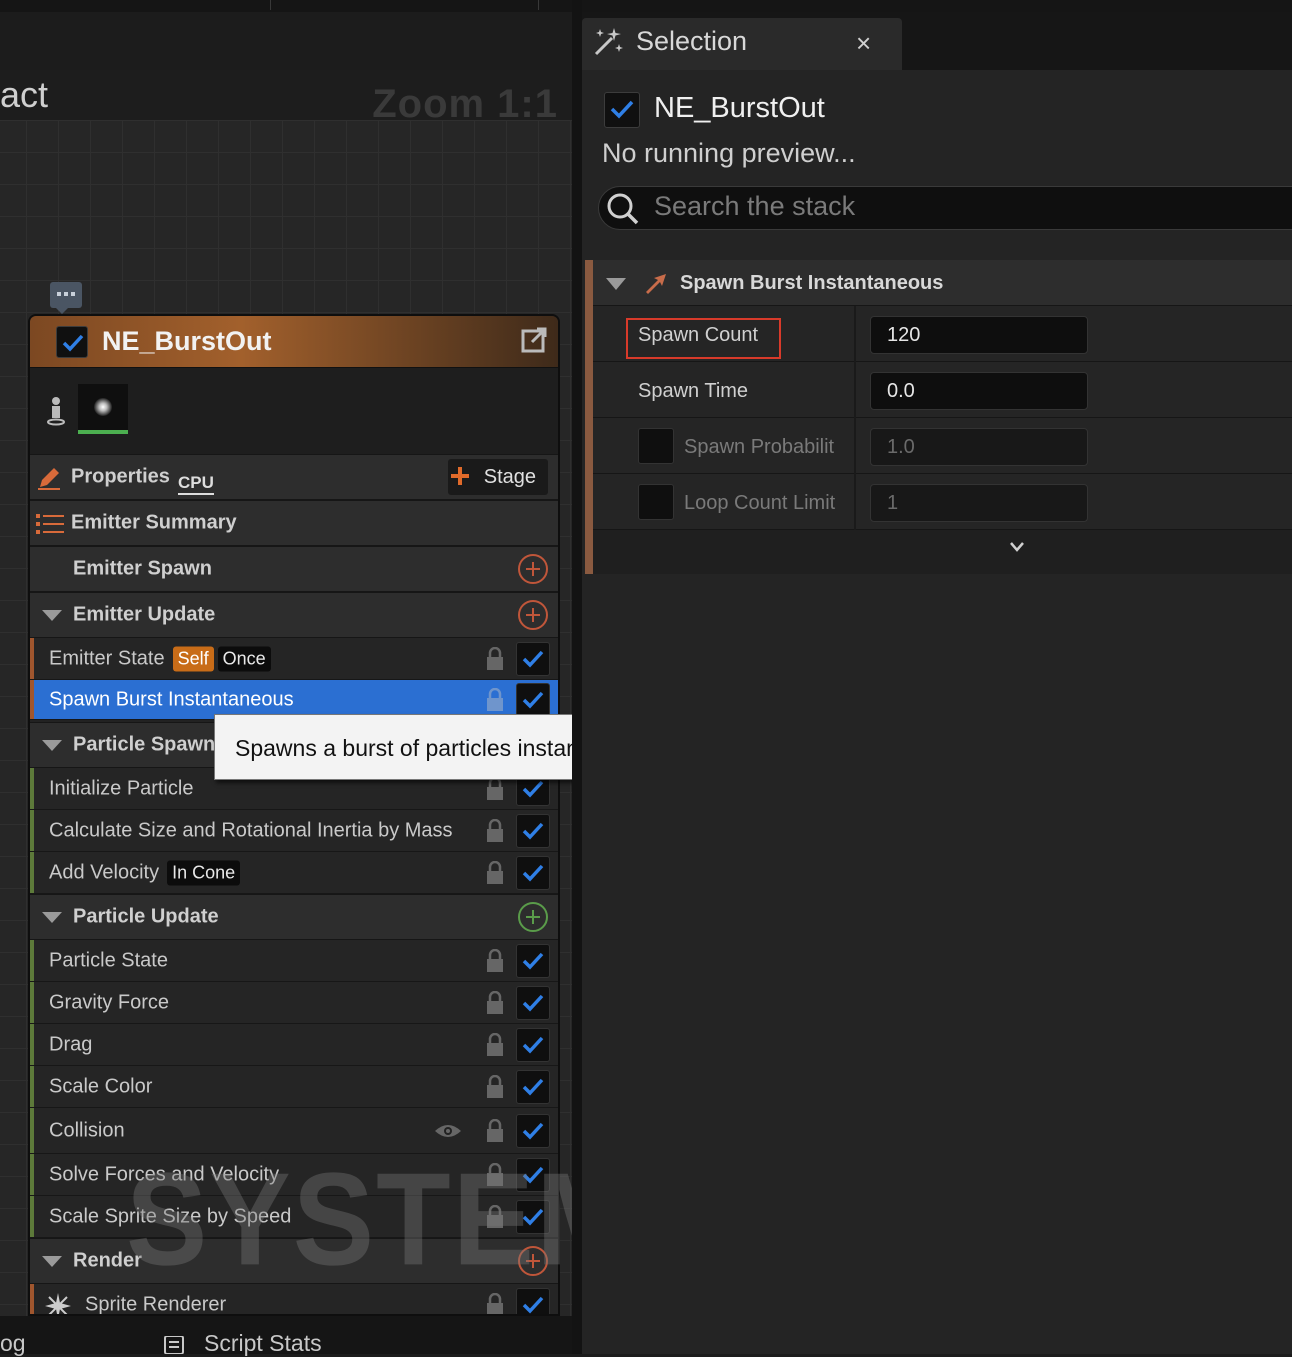  I want to click on particle-update-section: Particle Update, so click(294, 917).